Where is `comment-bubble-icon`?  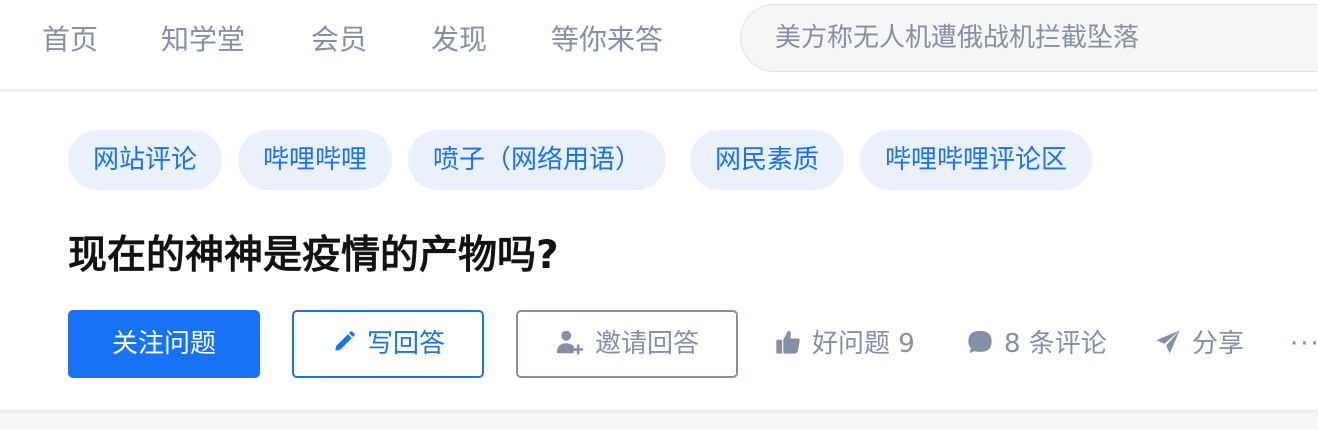
comment-bubble-icon is located at coordinates (980, 341).